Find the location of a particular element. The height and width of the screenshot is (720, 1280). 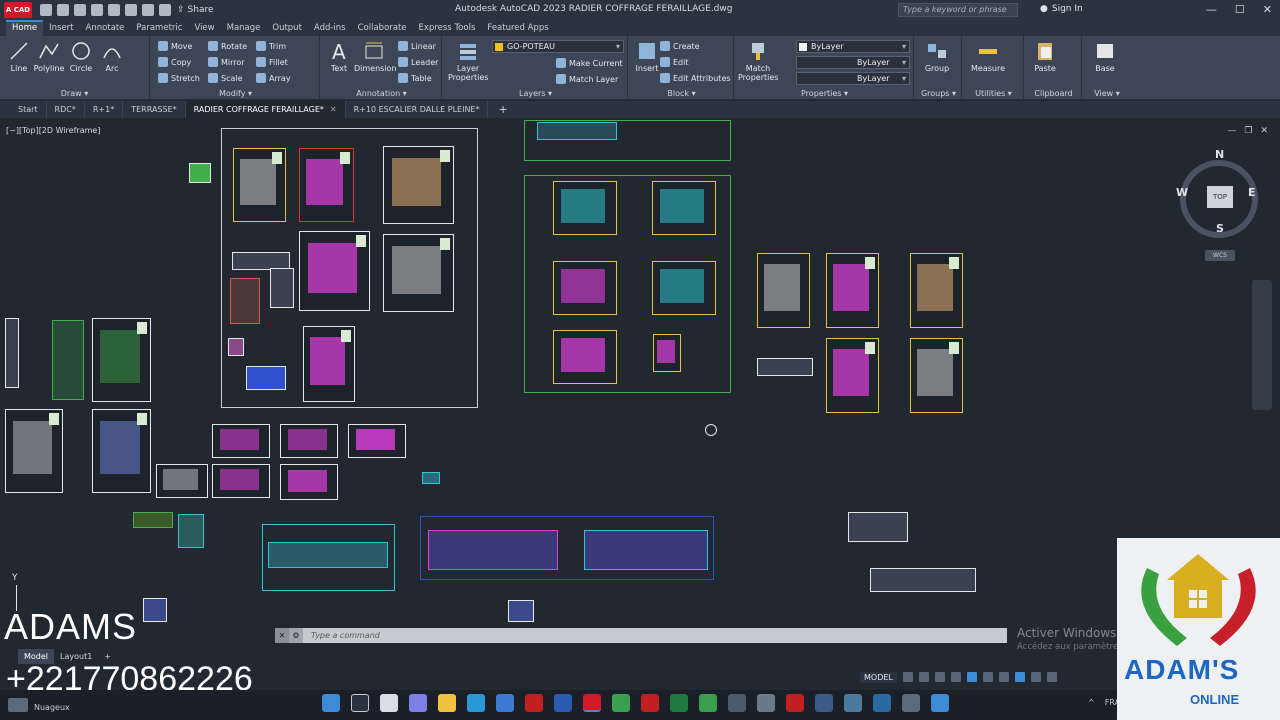

dimension-tool: Dimension is located at coordinates (375, 56).